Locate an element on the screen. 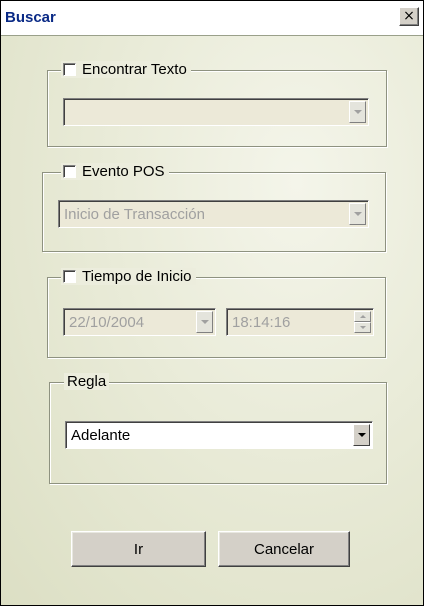 The image size is (424, 606). start-date-dropdown-button is located at coordinates (204, 322).